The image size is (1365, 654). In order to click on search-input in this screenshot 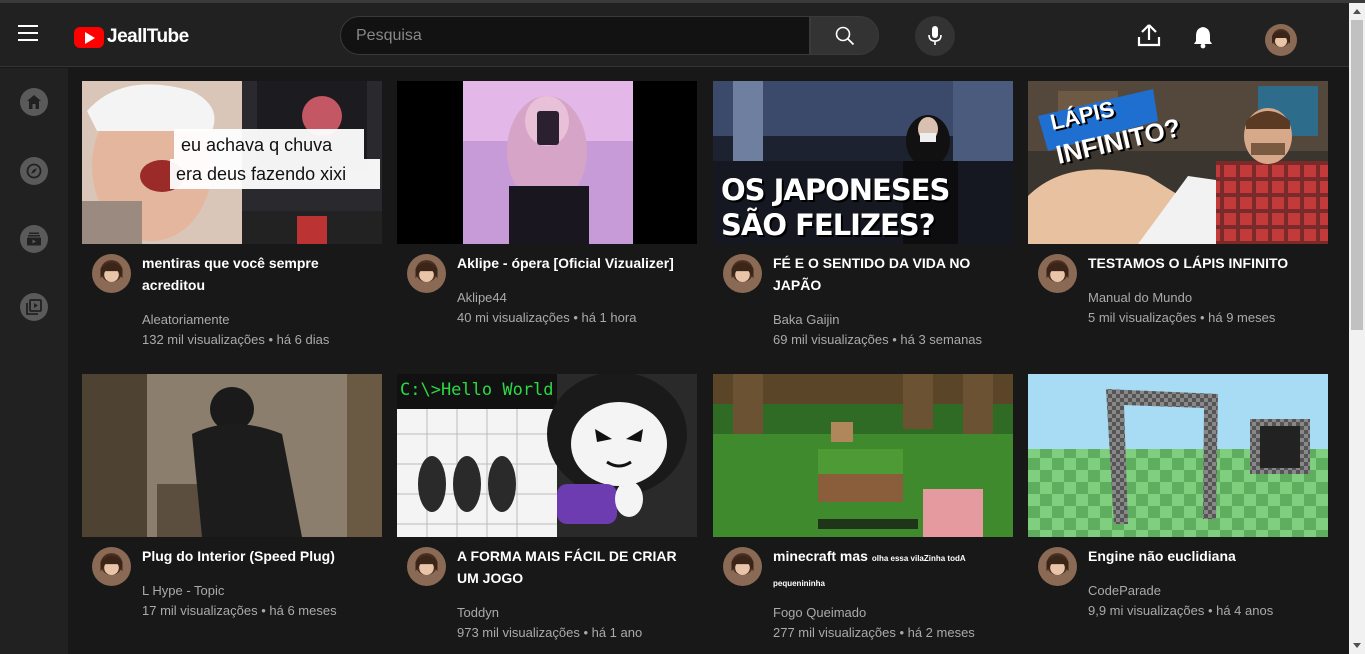, I will do `click(575, 35)`.